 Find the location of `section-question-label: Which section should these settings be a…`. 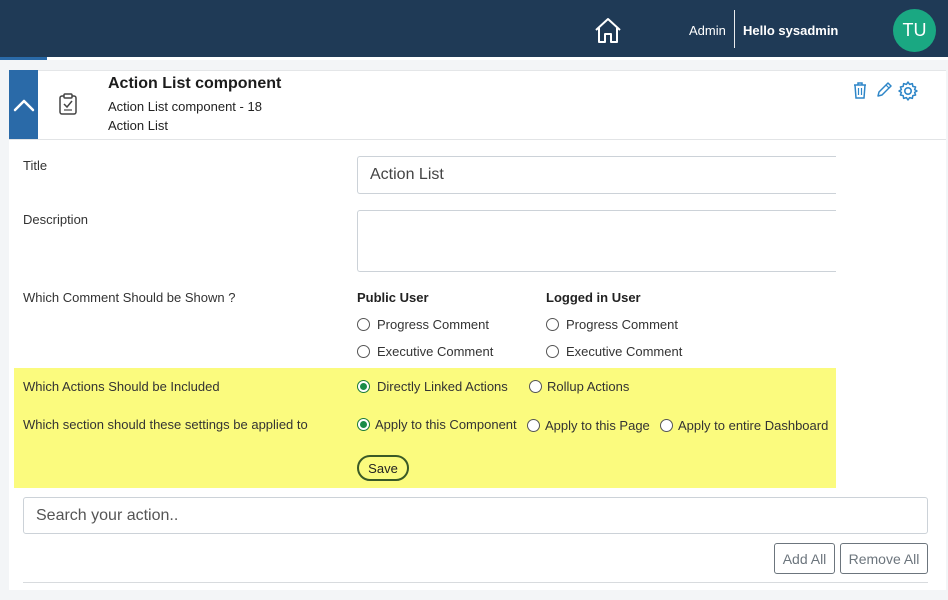

section-question-label: Which section should these settings be a… is located at coordinates (165, 424).